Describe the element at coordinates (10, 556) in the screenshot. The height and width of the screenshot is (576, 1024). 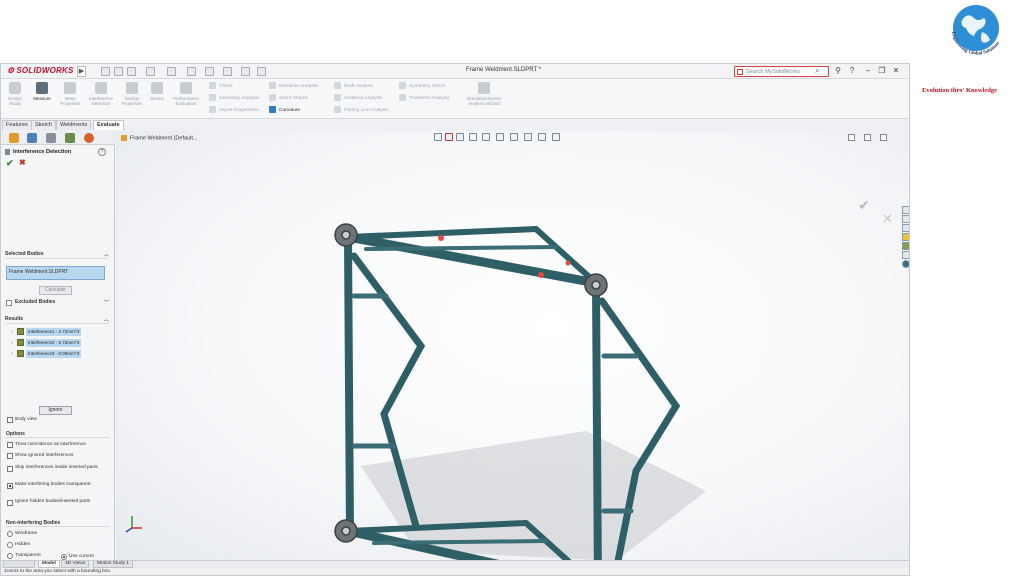
I see `transparent-radio` at that location.